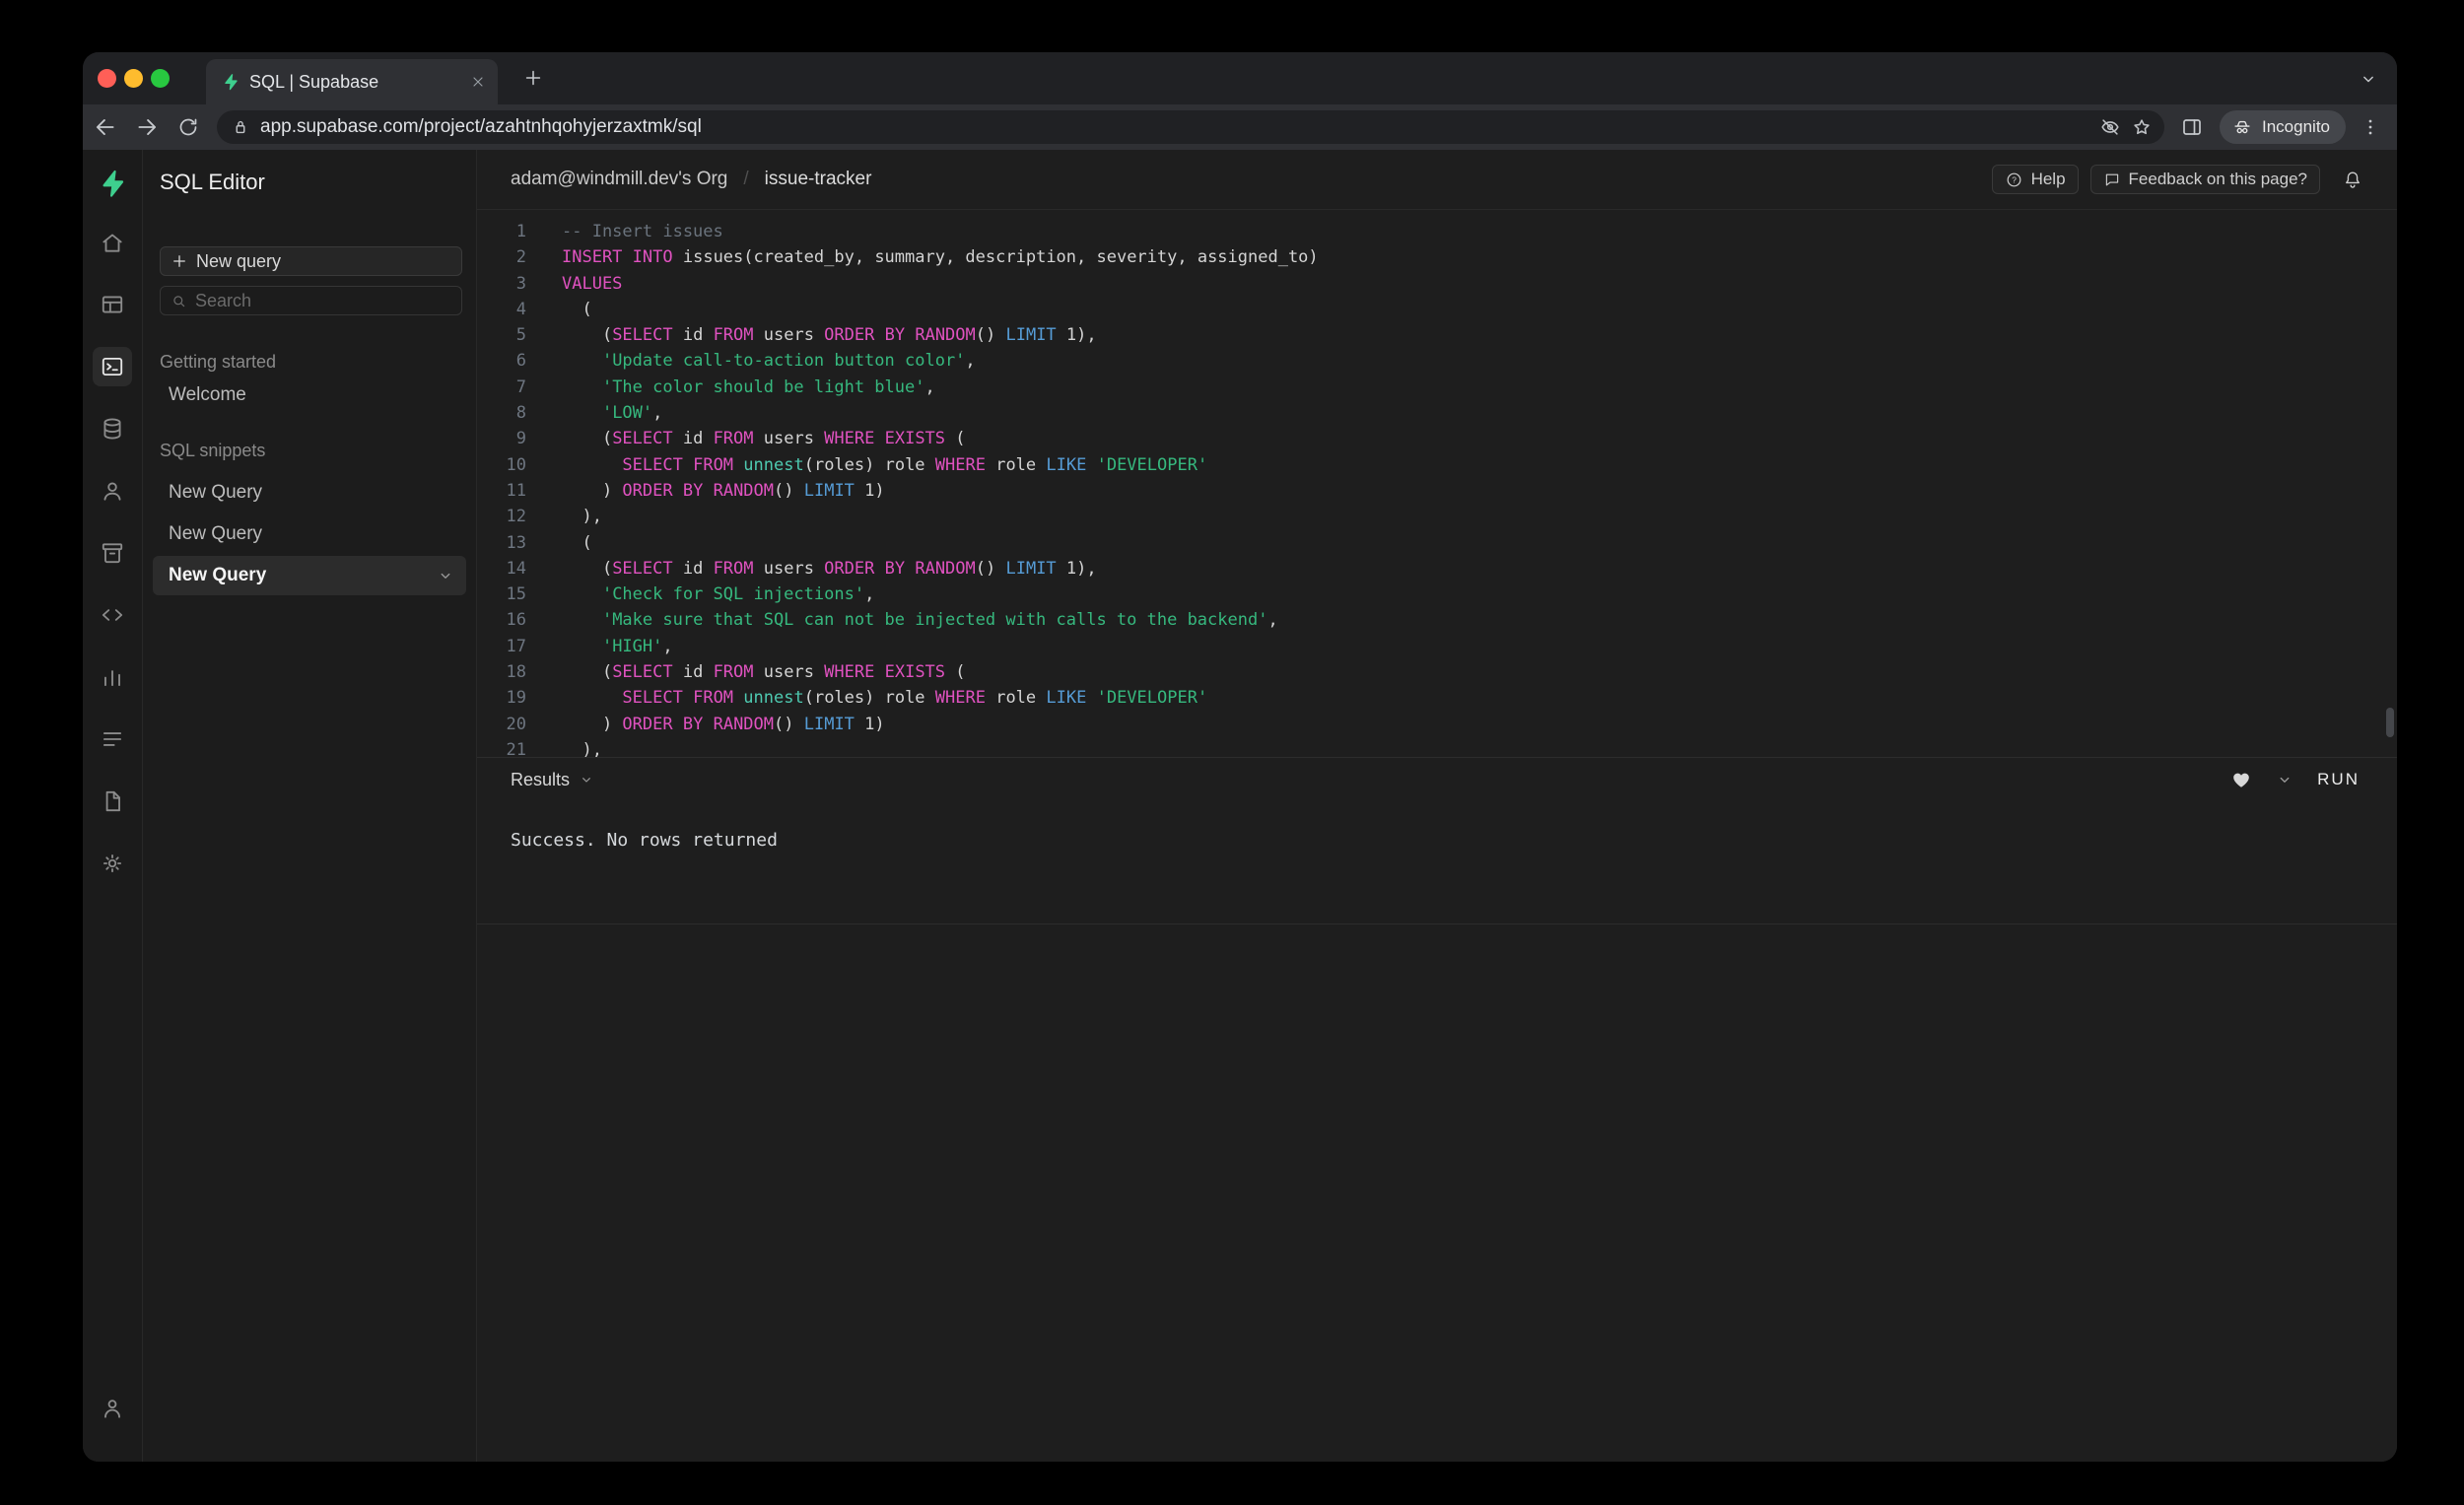  Describe the element at coordinates (309, 575) in the screenshot. I see `sidebar-item-new-query-3-selected: New Query` at that location.